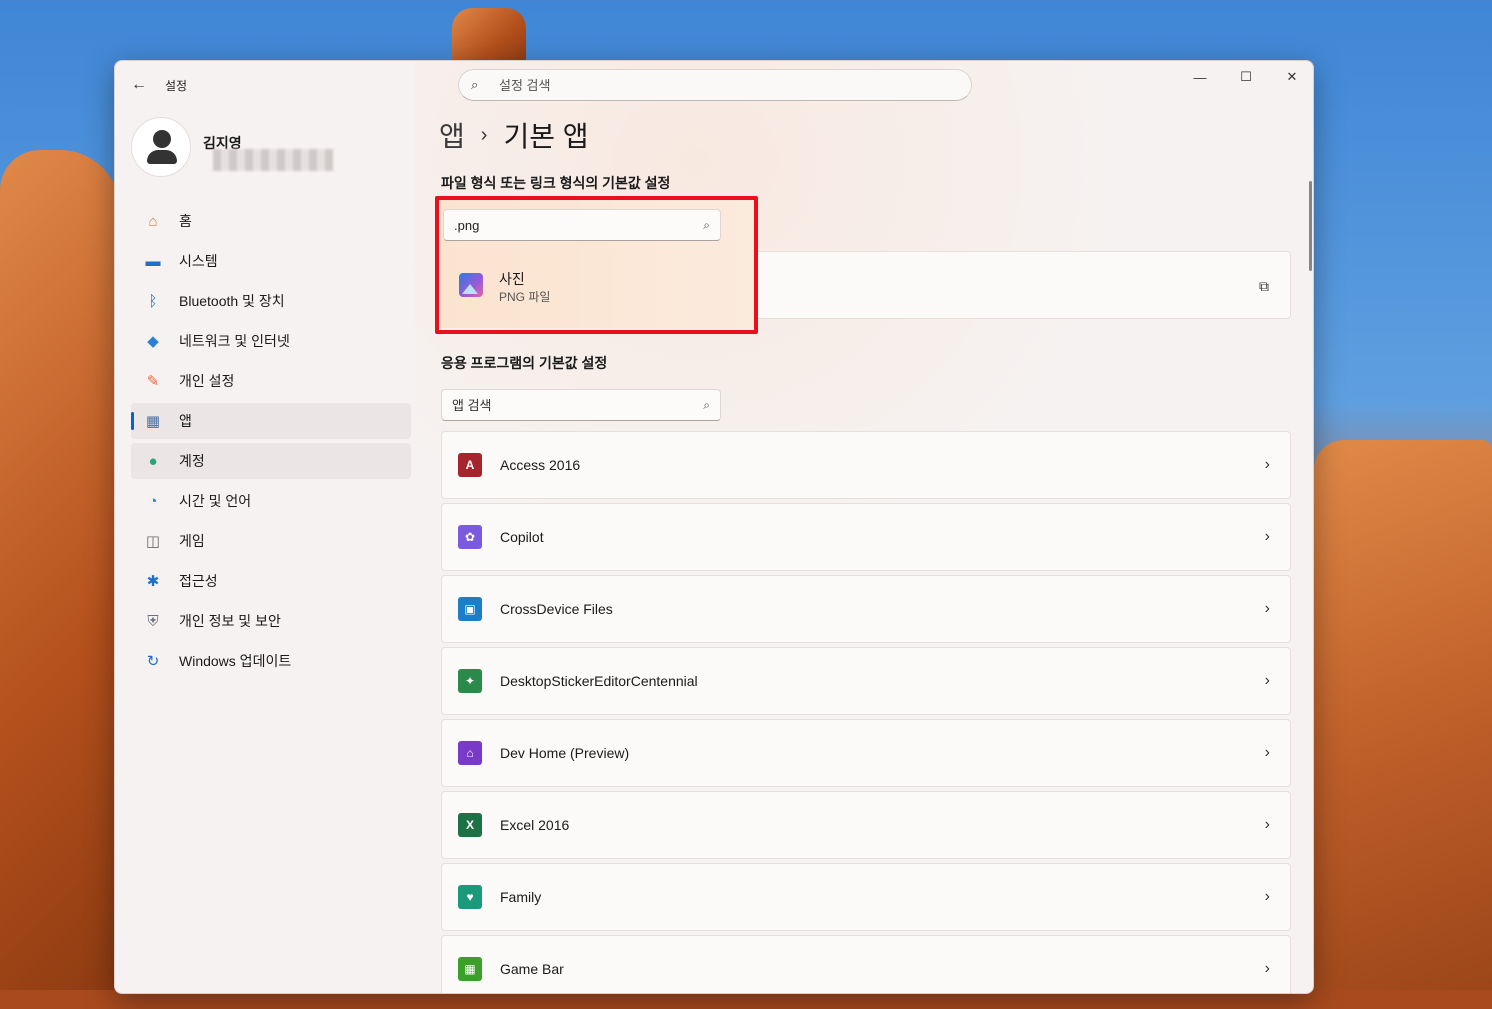  Describe the element at coordinates (866, 825) in the screenshot. I see `app-row: X Excel 2016 ›` at that location.